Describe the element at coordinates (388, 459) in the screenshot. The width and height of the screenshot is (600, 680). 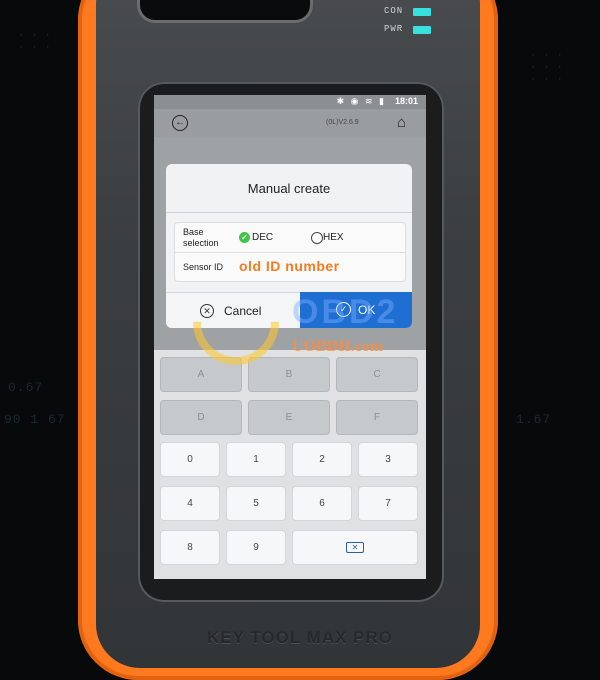
I see `key-3: 3` at that location.